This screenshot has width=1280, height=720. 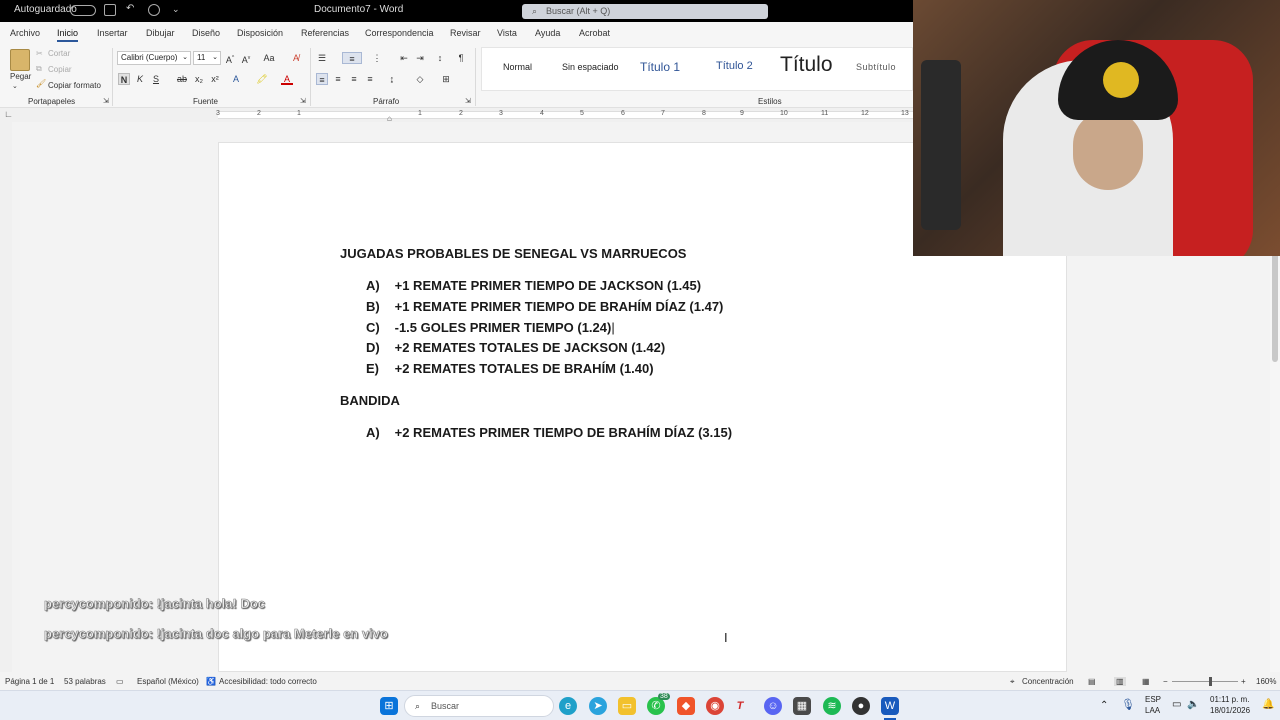 I want to click on italic-button: K, so click(x=140, y=79).